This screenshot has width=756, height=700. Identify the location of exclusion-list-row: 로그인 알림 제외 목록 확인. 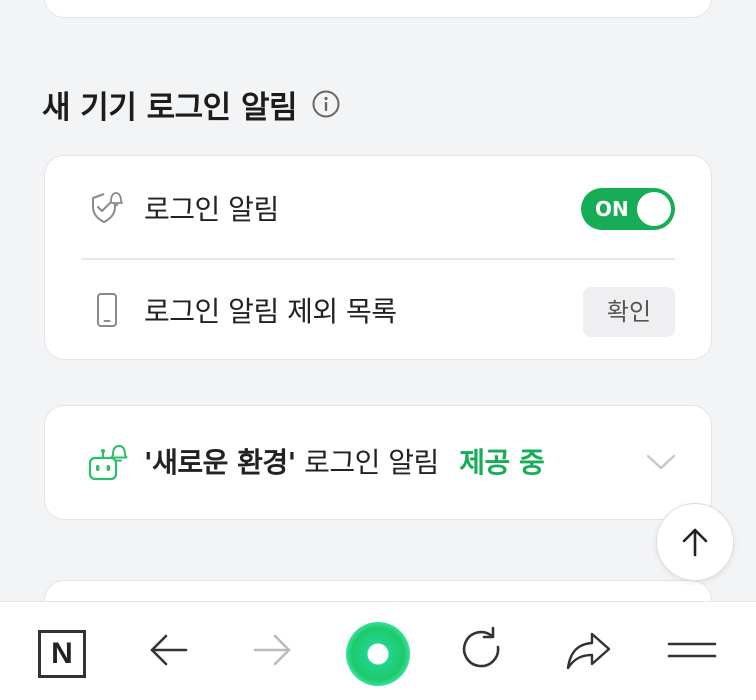
(378, 310).